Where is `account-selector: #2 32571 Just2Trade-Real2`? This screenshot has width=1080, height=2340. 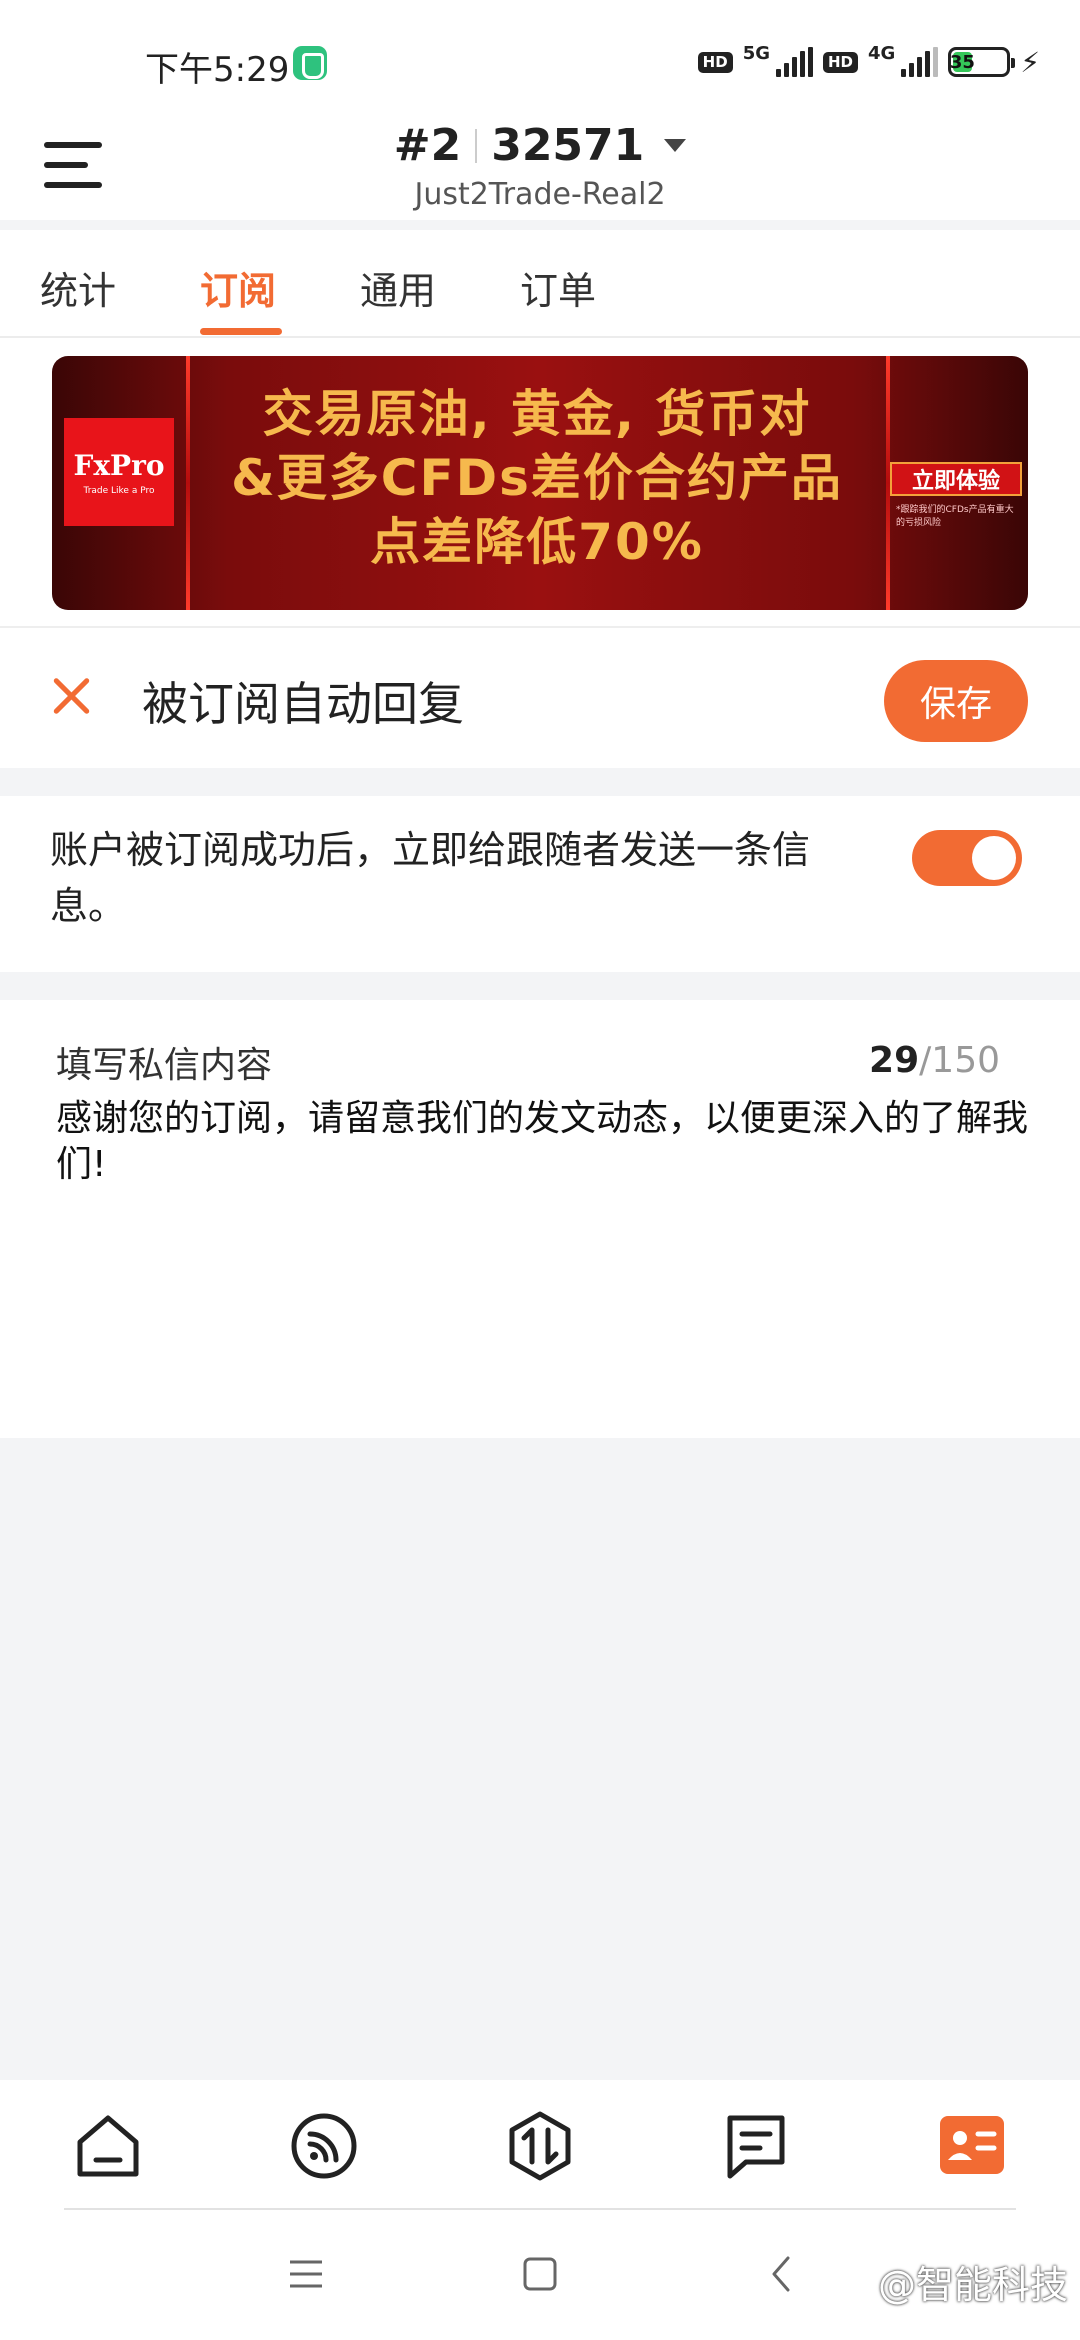 account-selector: #2 32571 Just2Trade-Real2 is located at coordinates (540, 166).